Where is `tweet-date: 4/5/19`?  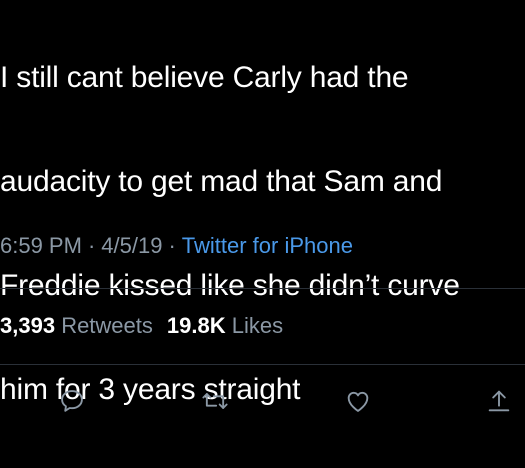
tweet-date: 4/5/19 is located at coordinates (132, 245).